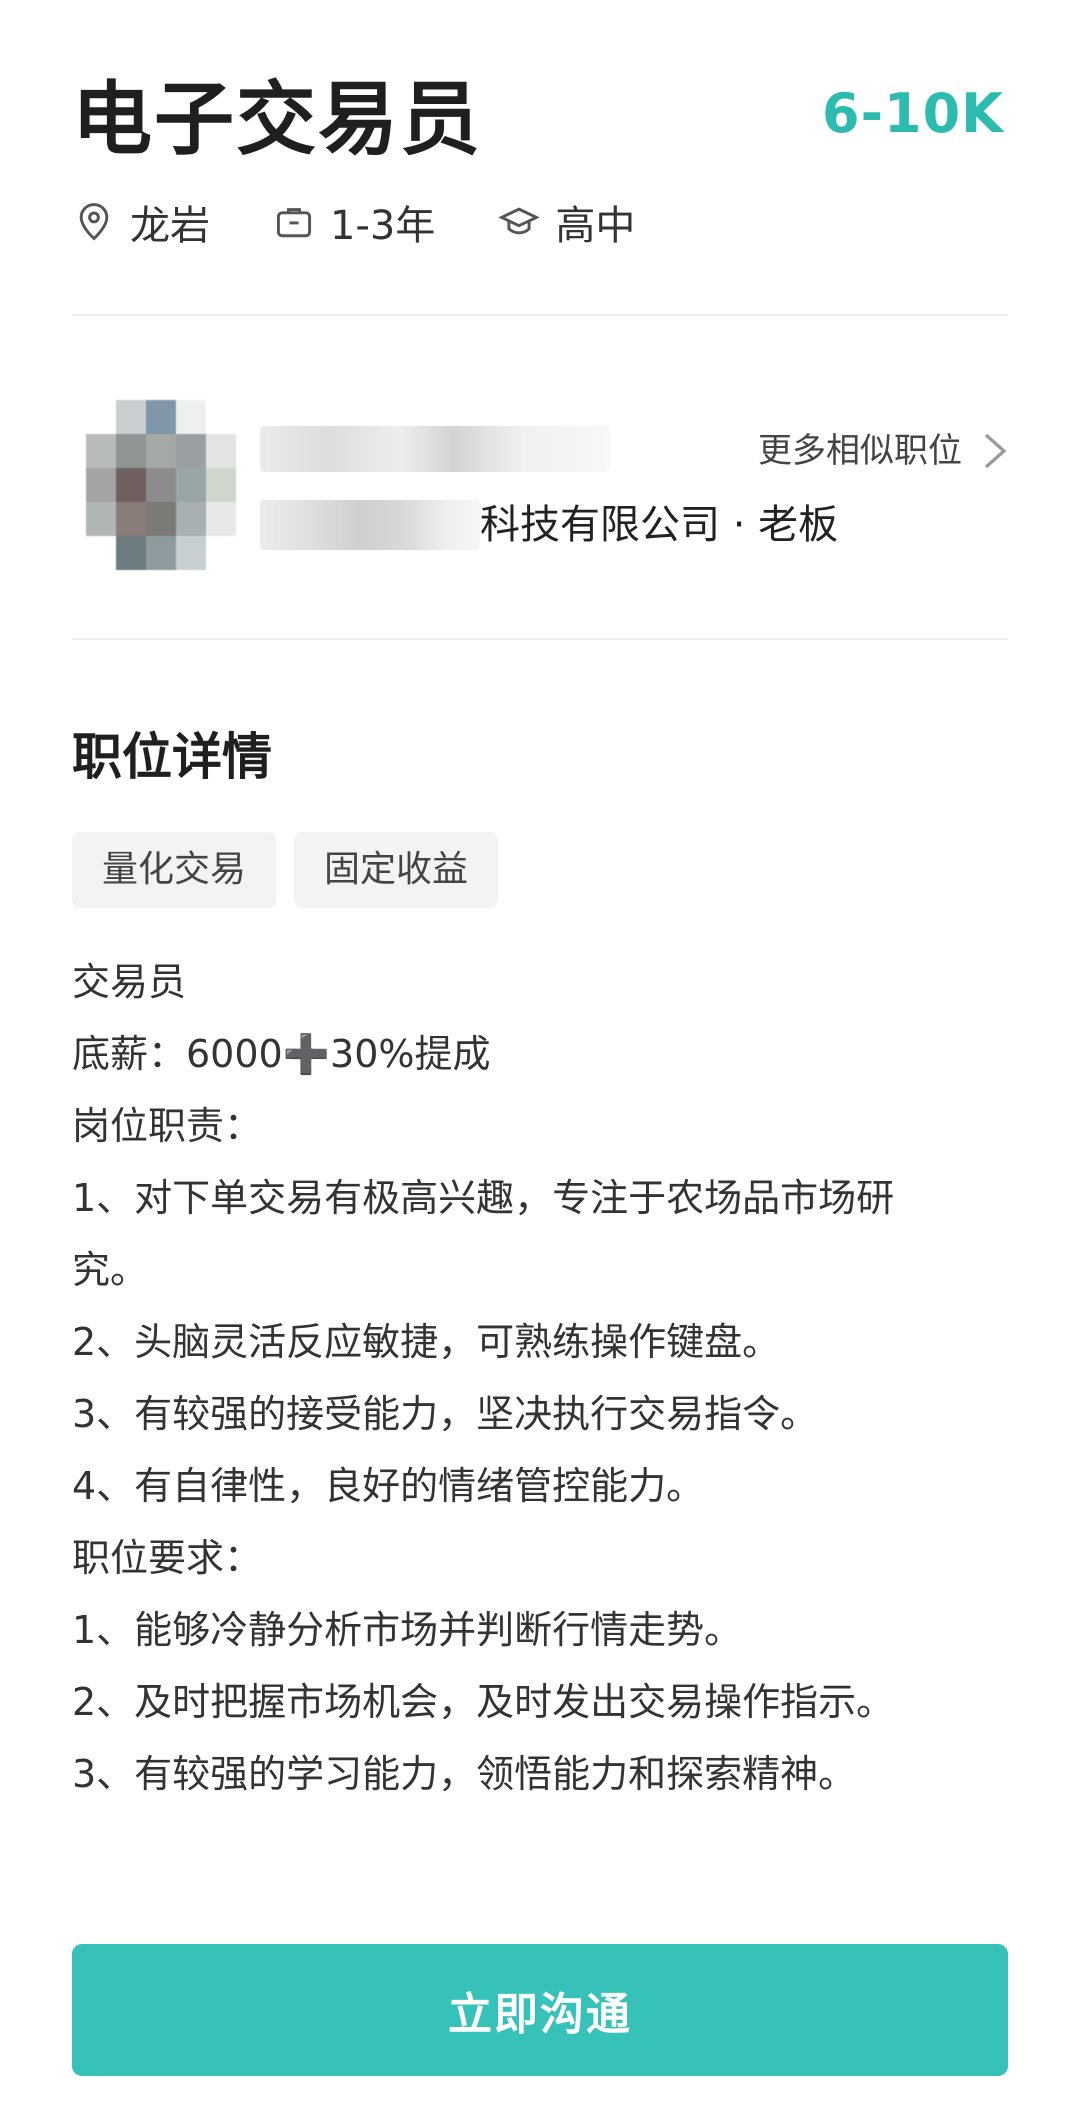 The width and height of the screenshot is (1080, 2128). What do you see at coordinates (281, 1054) in the screenshot?
I see `description-line: 底薪：6000➕30%提成` at bounding box center [281, 1054].